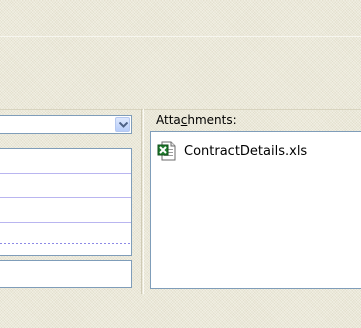  I want to click on attachment-item: ContractDetails.xls, so click(232, 151).